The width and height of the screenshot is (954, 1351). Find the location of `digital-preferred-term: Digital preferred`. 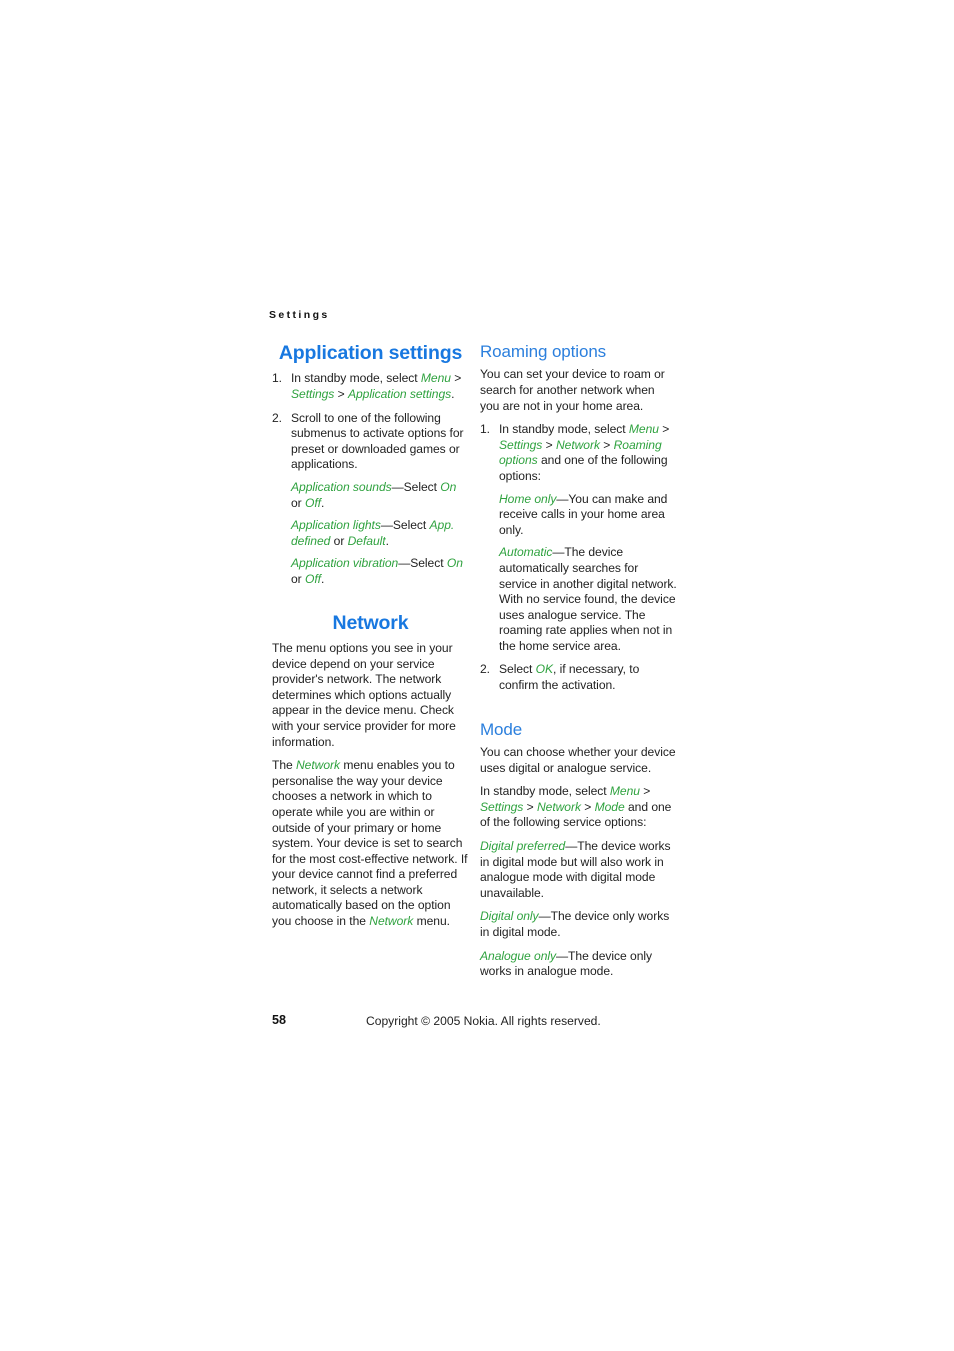

digital-preferred-term: Digital preferred is located at coordinates (523, 846).